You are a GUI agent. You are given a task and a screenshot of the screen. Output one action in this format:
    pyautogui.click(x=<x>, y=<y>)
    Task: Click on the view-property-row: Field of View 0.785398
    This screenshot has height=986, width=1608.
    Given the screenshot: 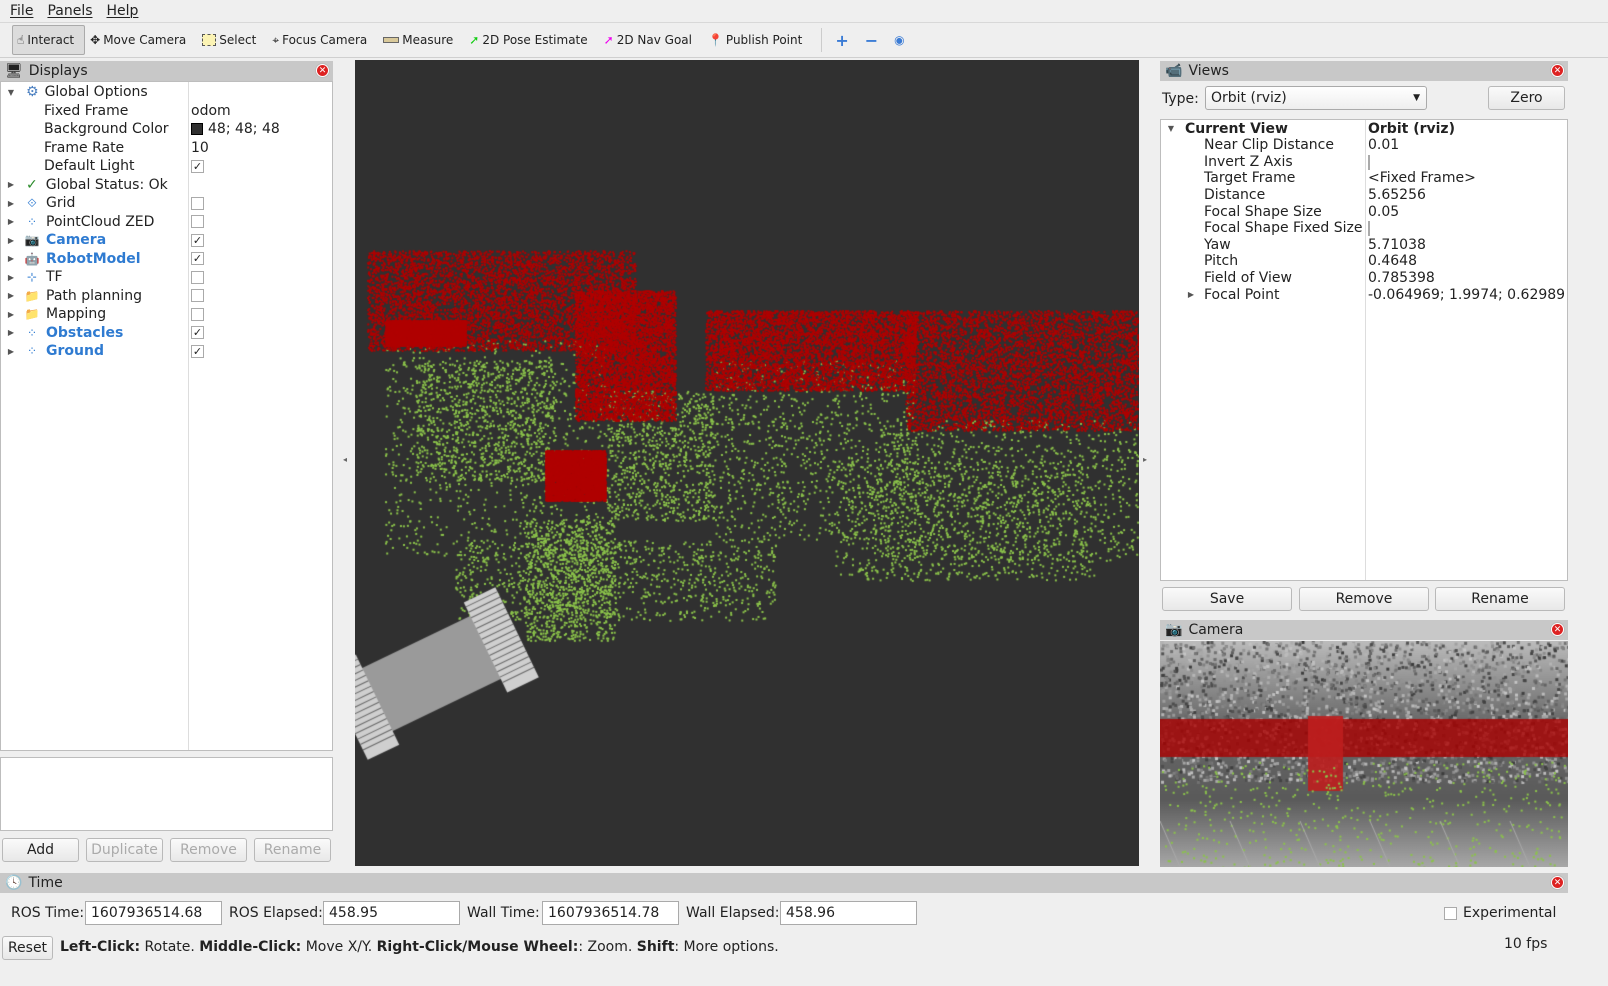 What is the action you would take?
    pyautogui.click(x=1364, y=278)
    